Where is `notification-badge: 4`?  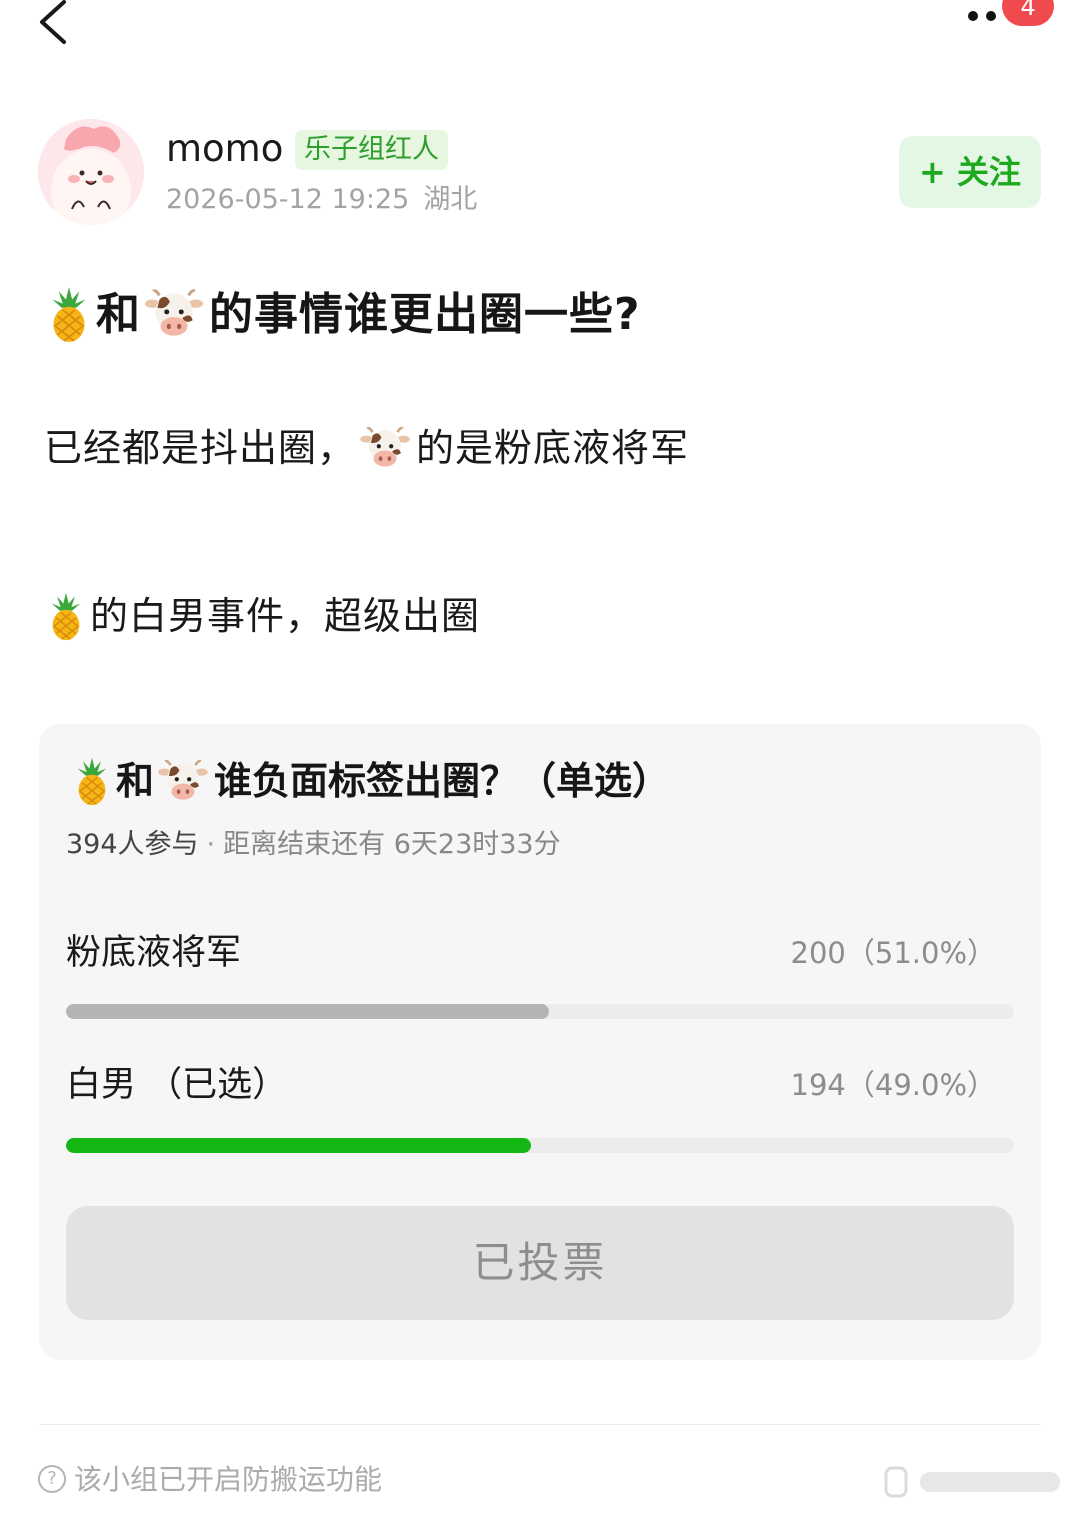
notification-badge: 4 is located at coordinates (1028, 13).